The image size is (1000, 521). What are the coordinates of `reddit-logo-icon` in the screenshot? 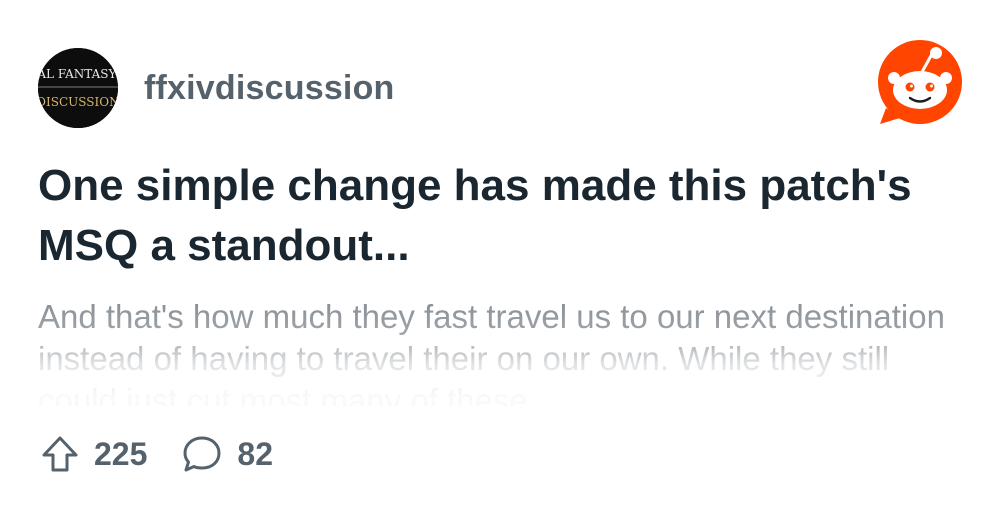 It's located at (919, 83).